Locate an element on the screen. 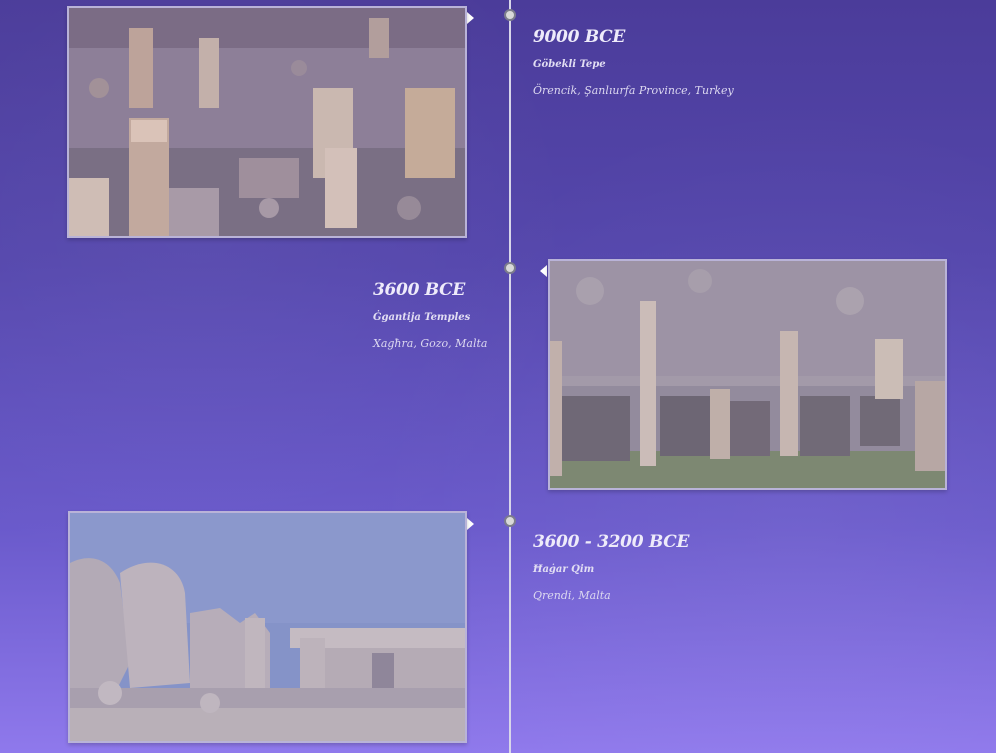 This screenshot has height=753, width=996. entry-3-text: 3600 - 3200 BCE Ħaġar Qim Qrendi, Malta is located at coordinates (743, 567).